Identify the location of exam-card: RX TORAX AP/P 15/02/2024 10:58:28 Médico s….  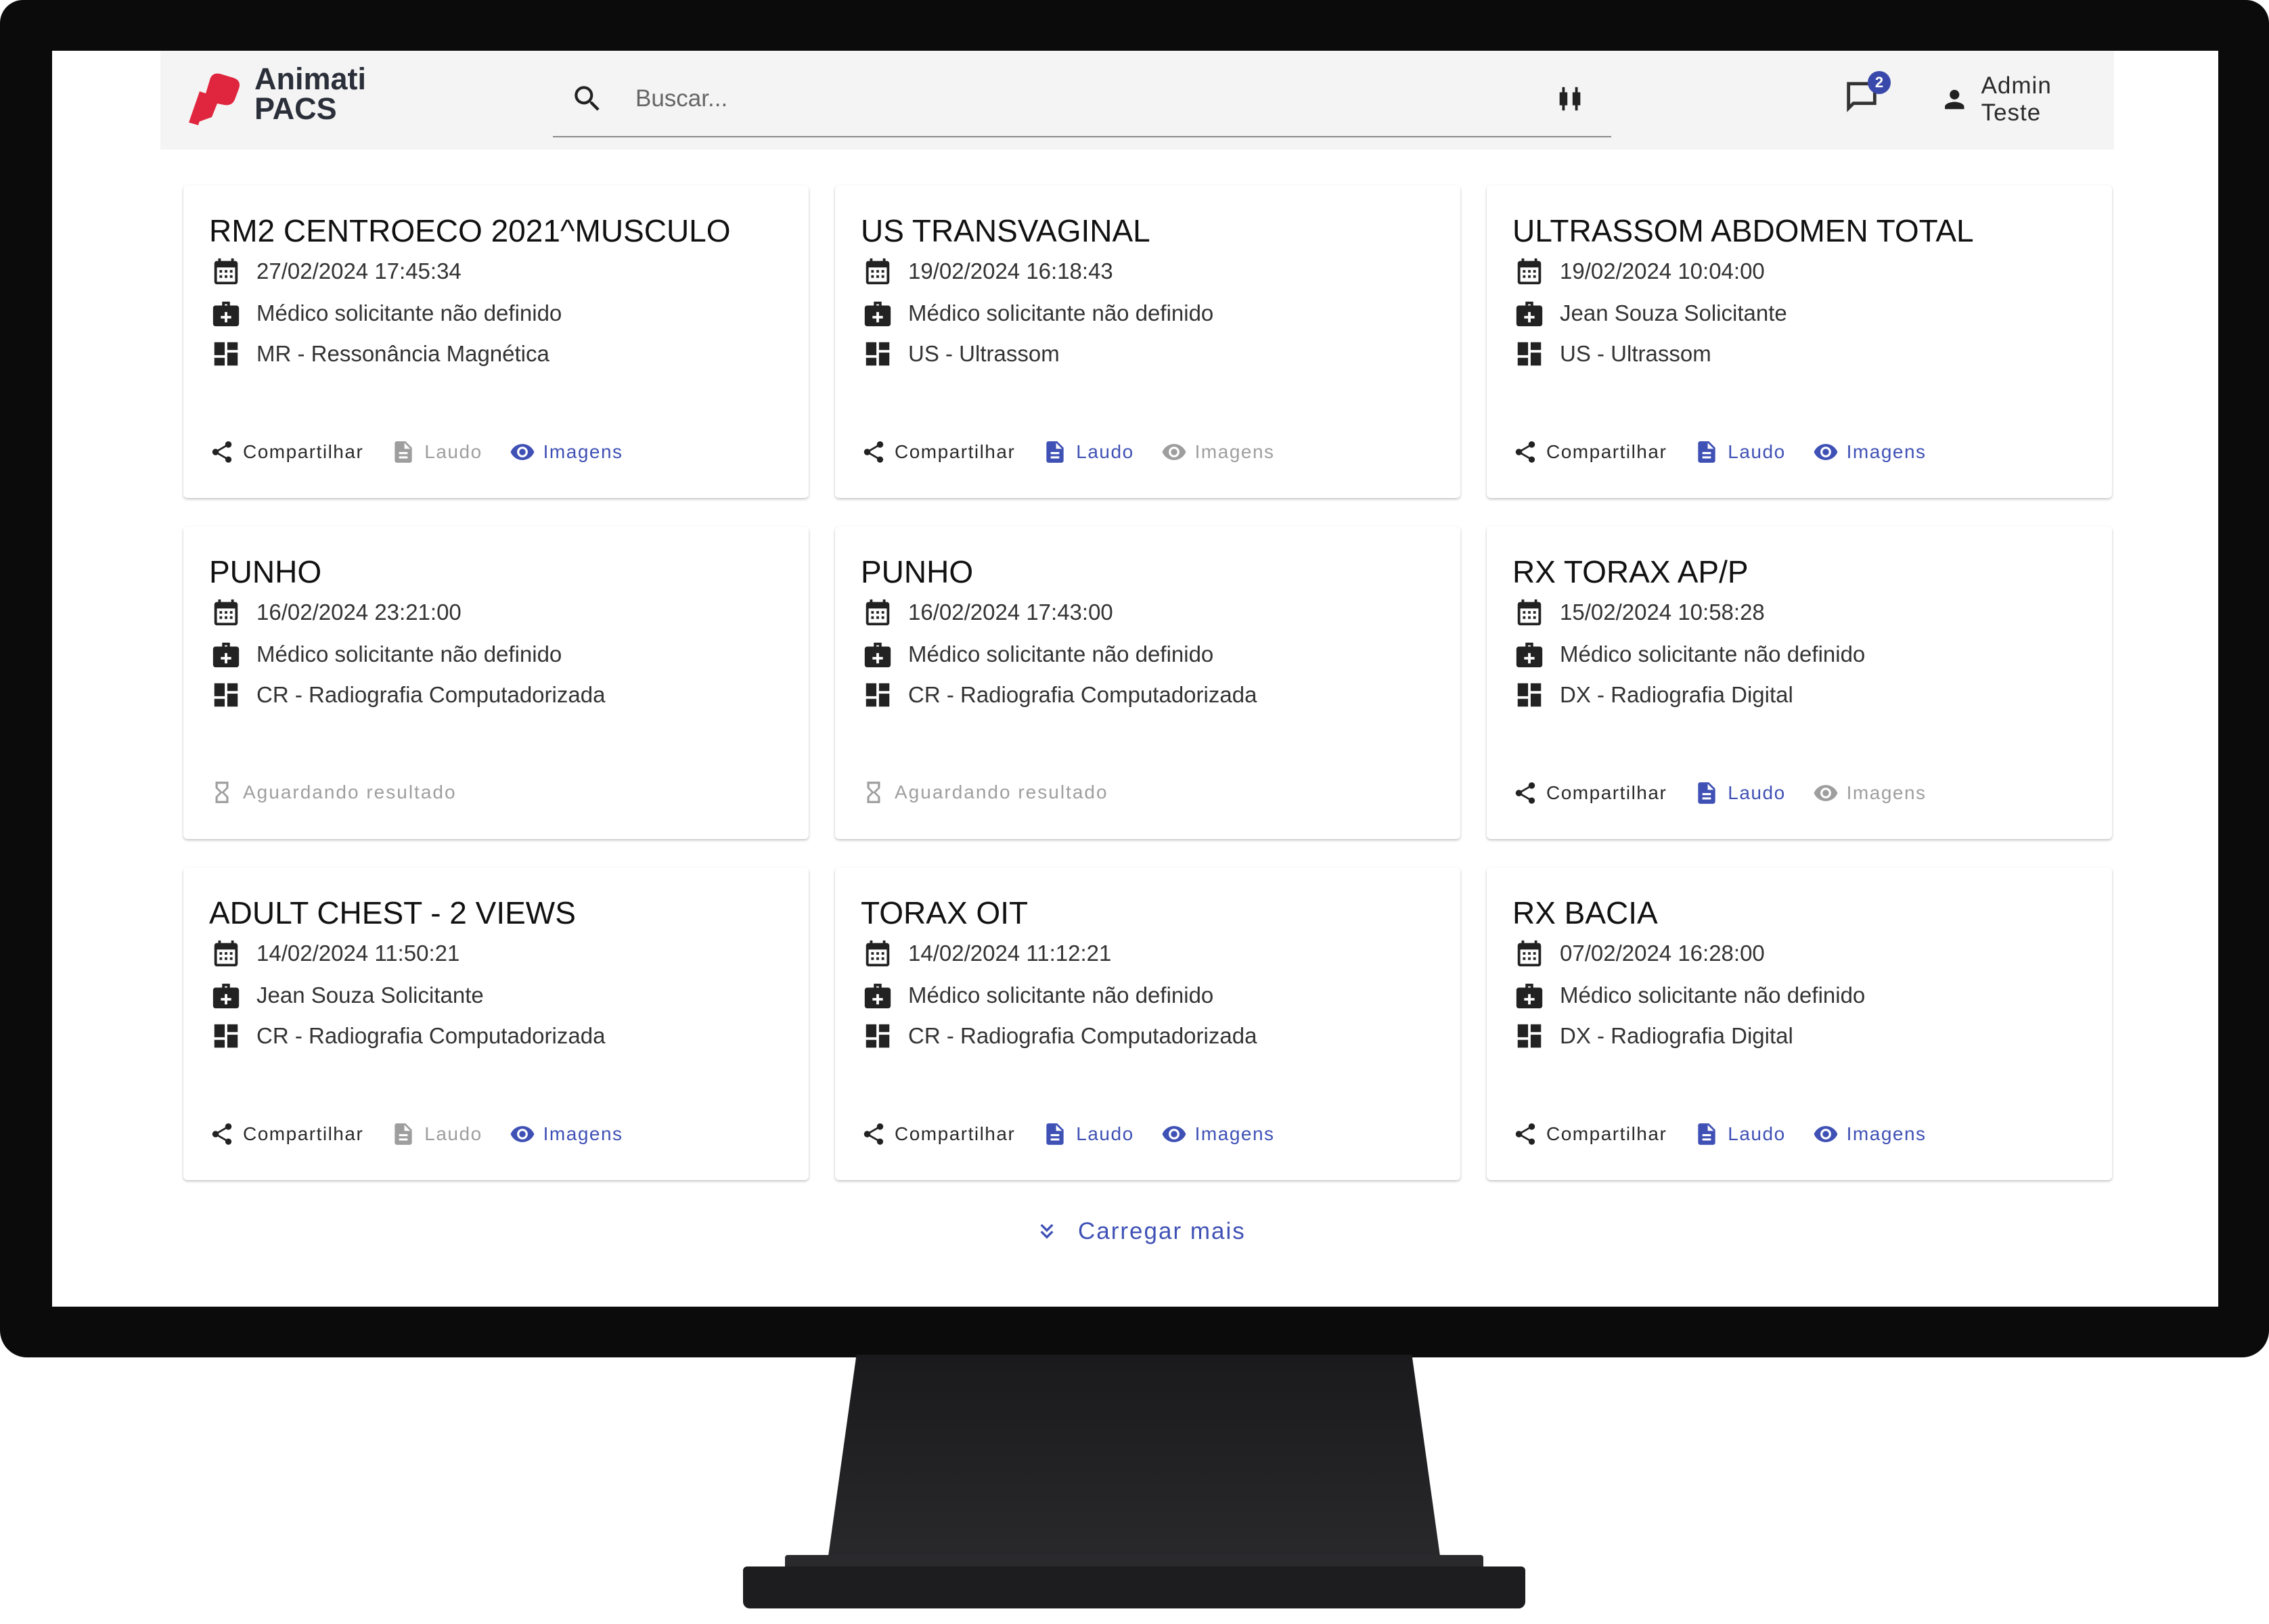
(1799, 682).